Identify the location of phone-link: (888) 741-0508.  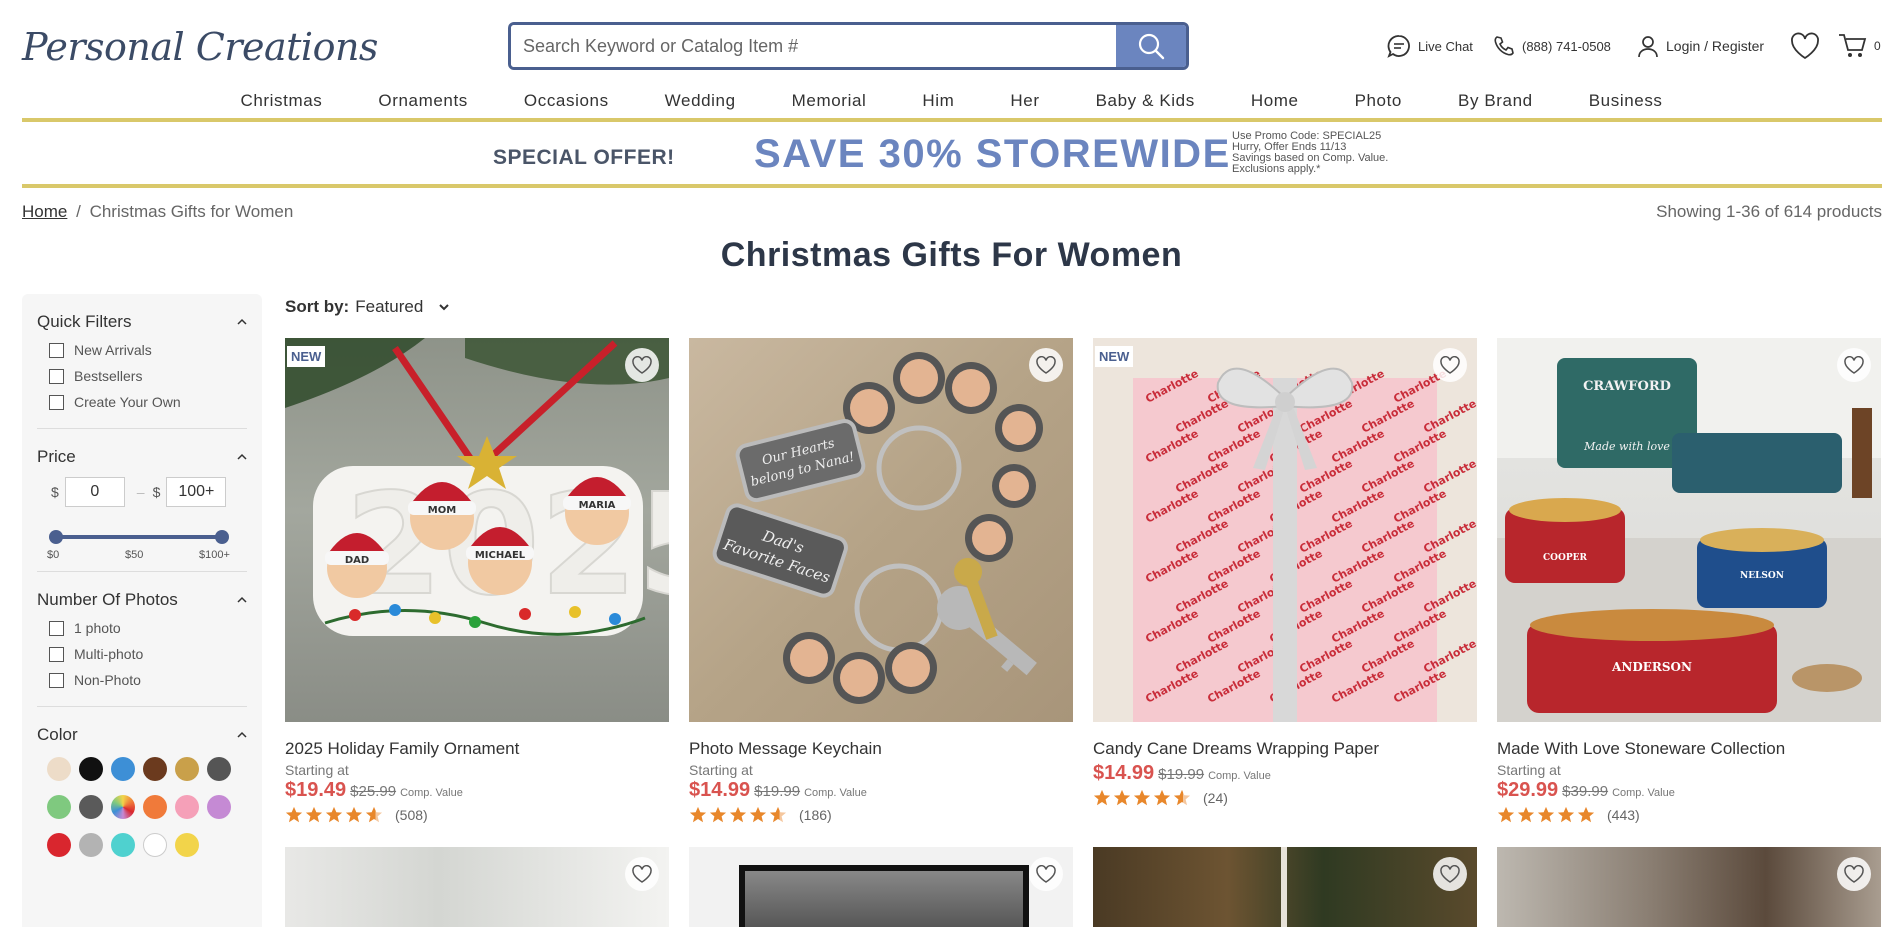
(1551, 46).